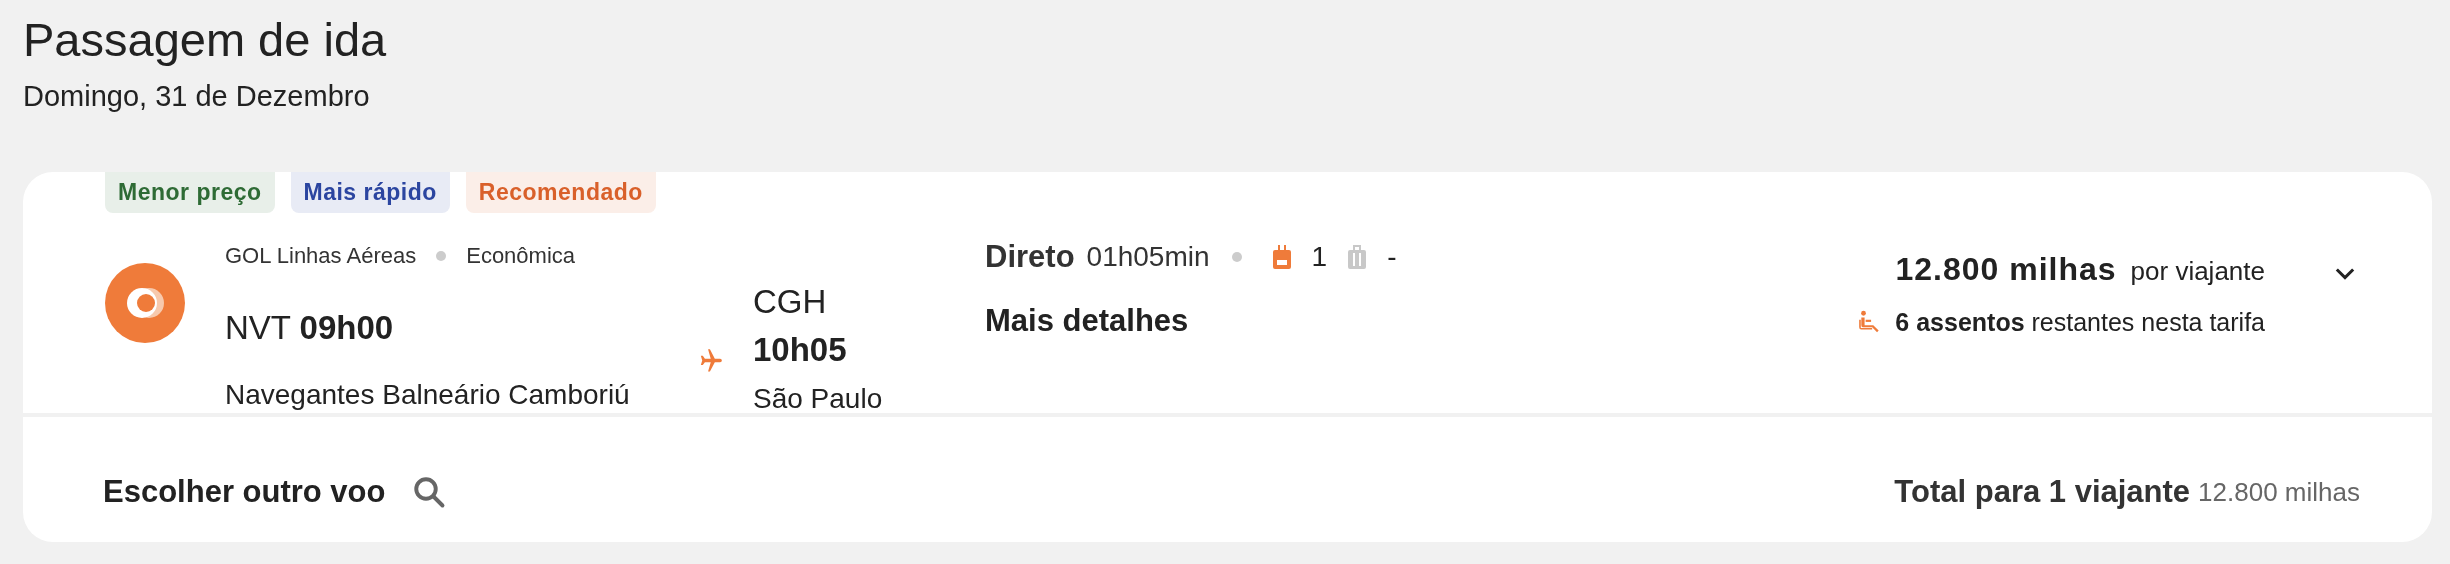 The height and width of the screenshot is (564, 2450). I want to click on flight-date: Domingo, 31 de Dezembro, so click(197, 96).